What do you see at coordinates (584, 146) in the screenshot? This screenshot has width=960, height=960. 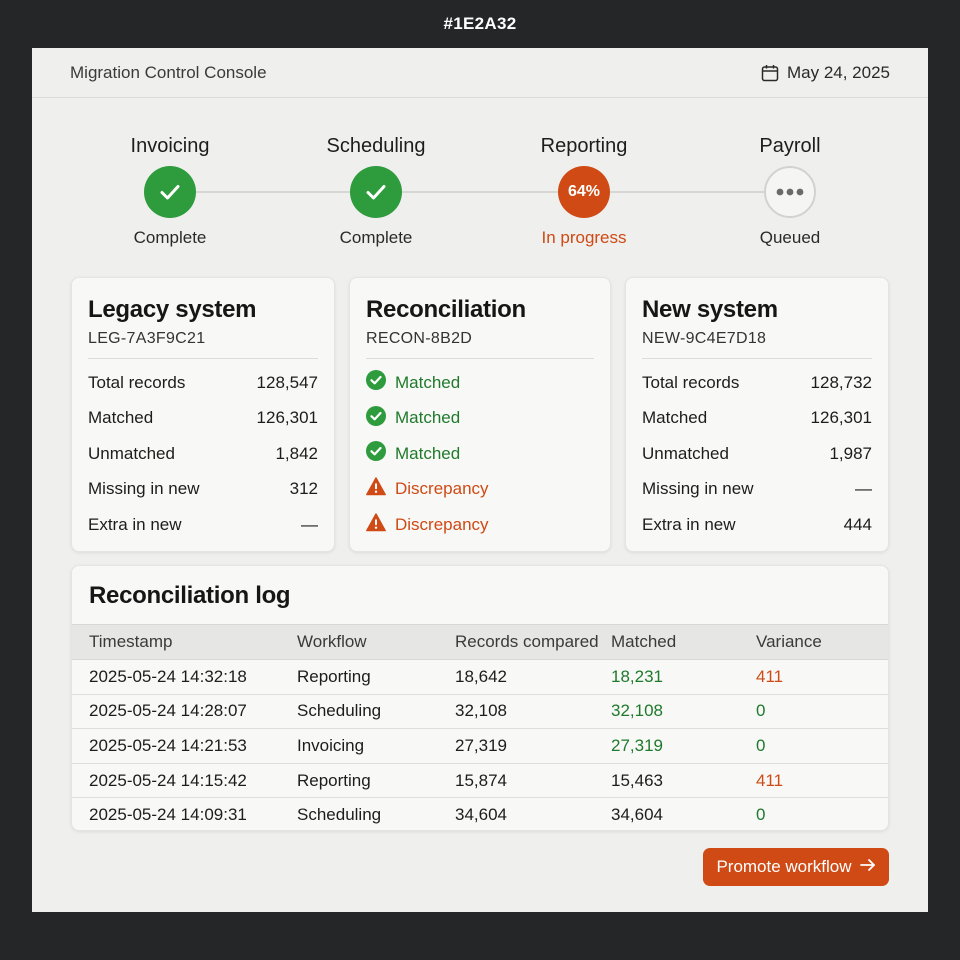 I see `step-name: Reporting` at bounding box center [584, 146].